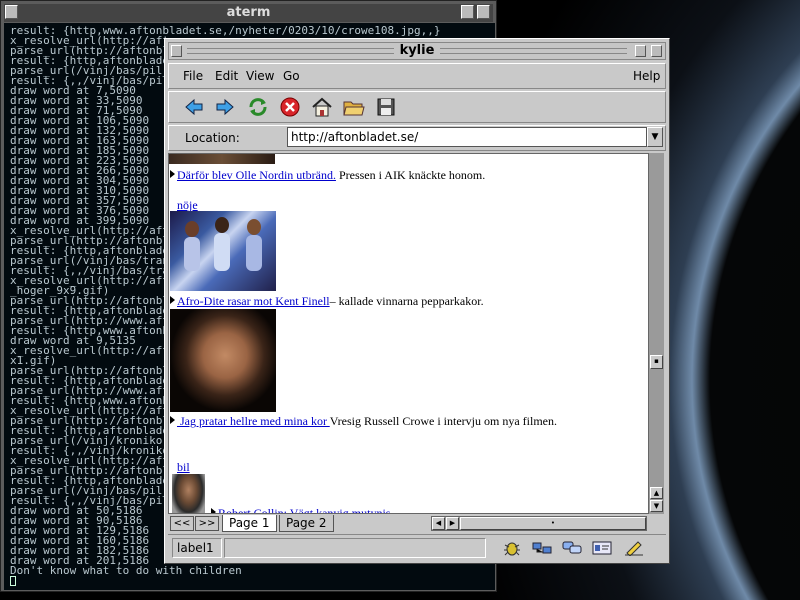 This screenshot has width=800, height=600. I want to click on scrollbar-thumb: ▪, so click(656, 362).